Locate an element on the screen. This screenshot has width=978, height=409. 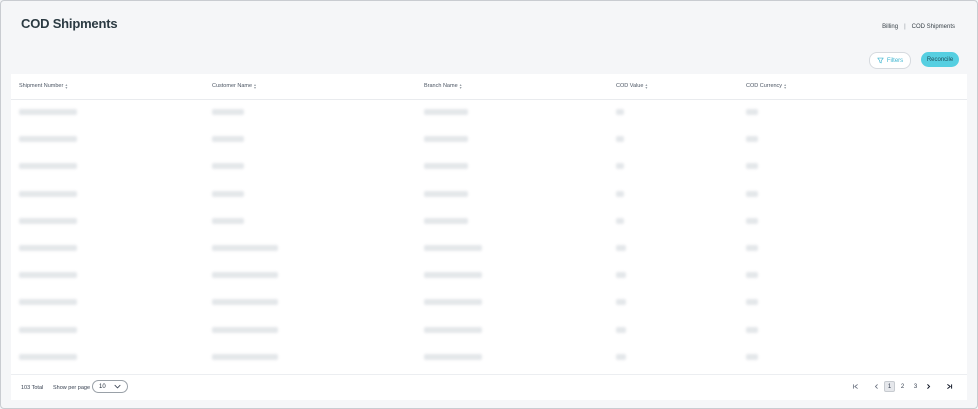
first-page-icon is located at coordinates (855, 386).